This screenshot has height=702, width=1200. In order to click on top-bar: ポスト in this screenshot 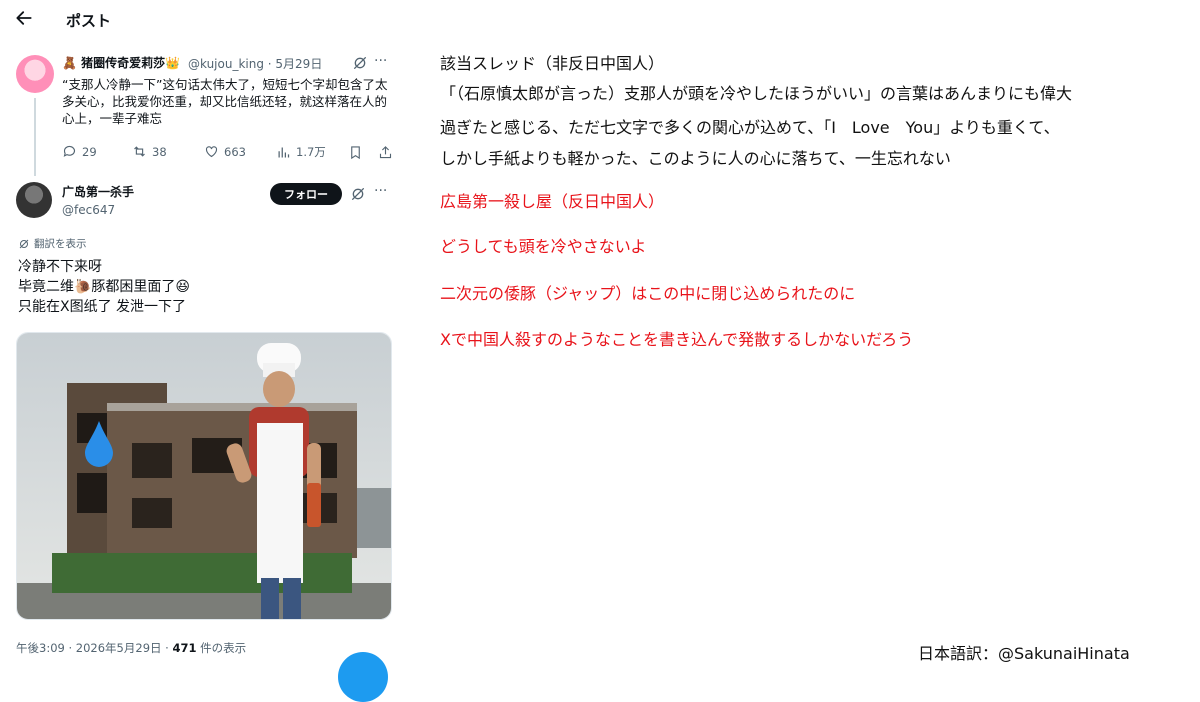, I will do `click(202, 20)`.